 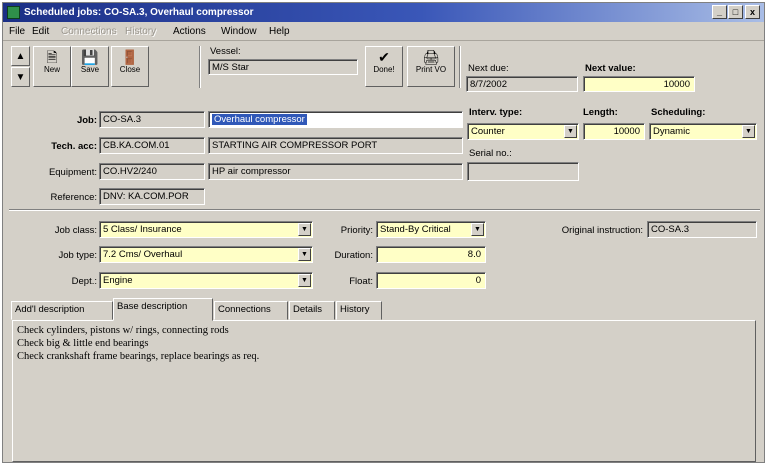 I want to click on original-instruction-field: CO-SA.3, so click(x=702, y=229).